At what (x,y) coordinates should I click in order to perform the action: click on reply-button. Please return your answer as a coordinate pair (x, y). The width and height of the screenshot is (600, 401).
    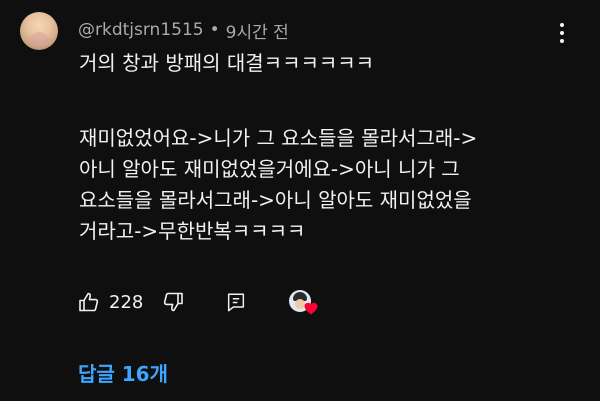
    Looking at the image, I should click on (236, 302).